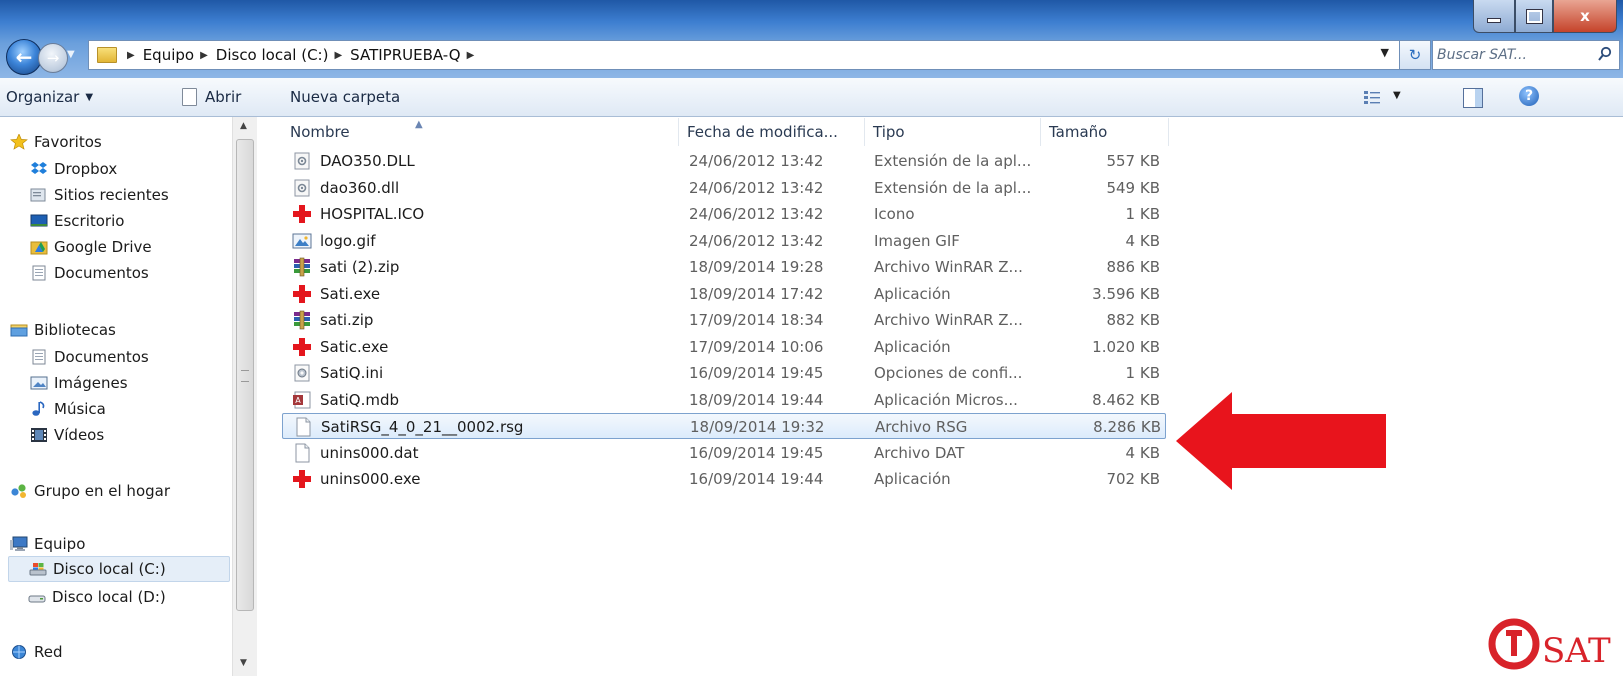  What do you see at coordinates (272, 55) in the screenshot?
I see `breadcrumb-disco-local-c: Disco local (C:)` at bounding box center [272, 55].